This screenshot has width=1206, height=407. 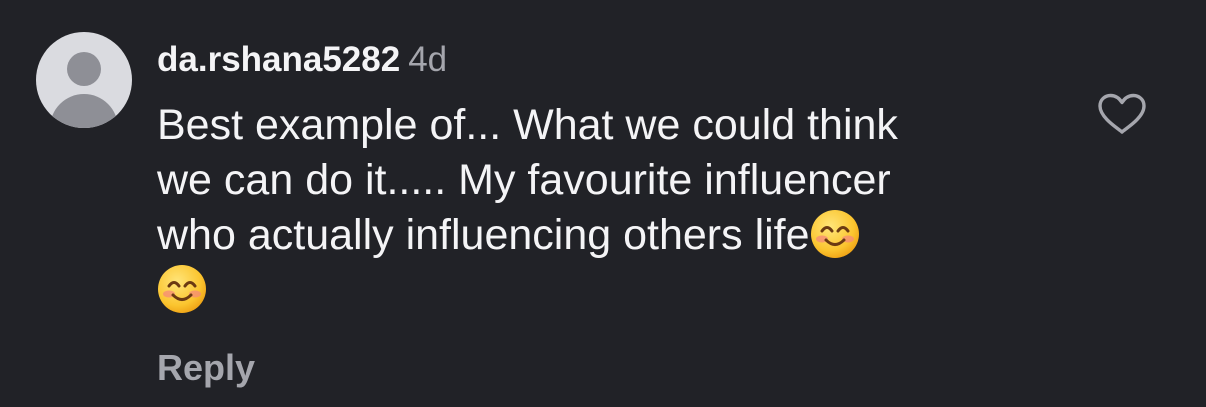 What do you see at coordinates (527, 125) in the screenshot?
I see `comment-text-line-1: Best example of... What we could think` at bounding box center [527, 125].